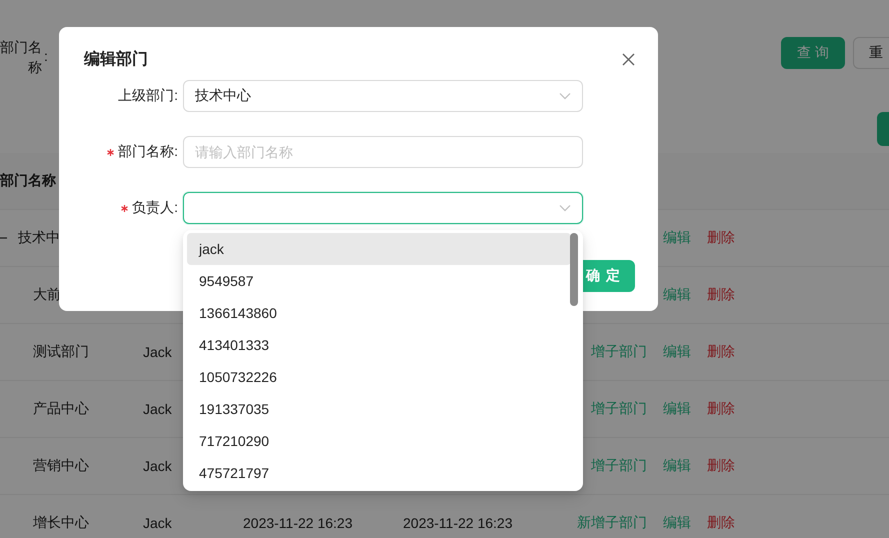  I want to click on dropdown-option: jack, so click(379, 249).